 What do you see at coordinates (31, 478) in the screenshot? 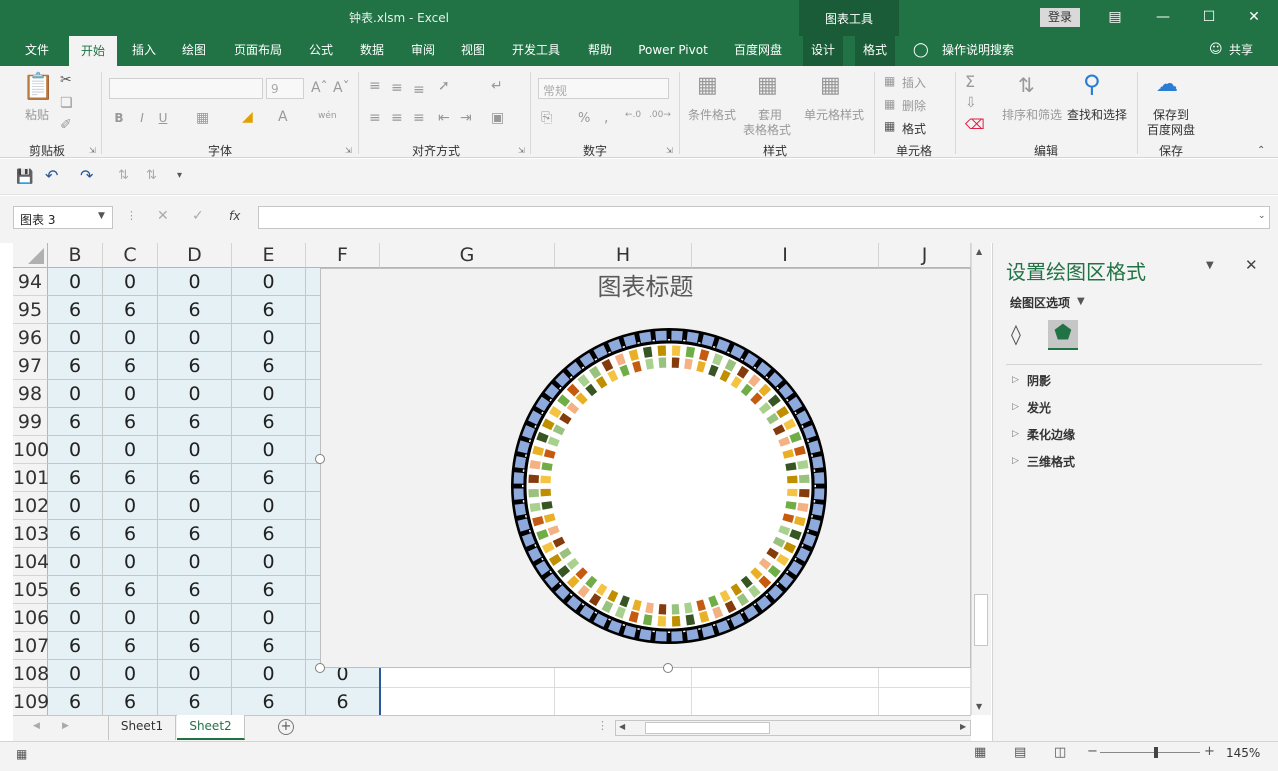
I see `row-header: 101` at bounding box center [31, 478].